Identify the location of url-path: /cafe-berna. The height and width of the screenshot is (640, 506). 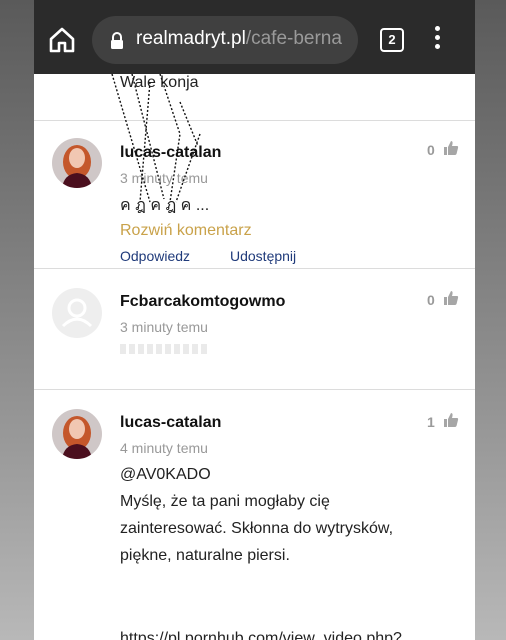
(293, 38).